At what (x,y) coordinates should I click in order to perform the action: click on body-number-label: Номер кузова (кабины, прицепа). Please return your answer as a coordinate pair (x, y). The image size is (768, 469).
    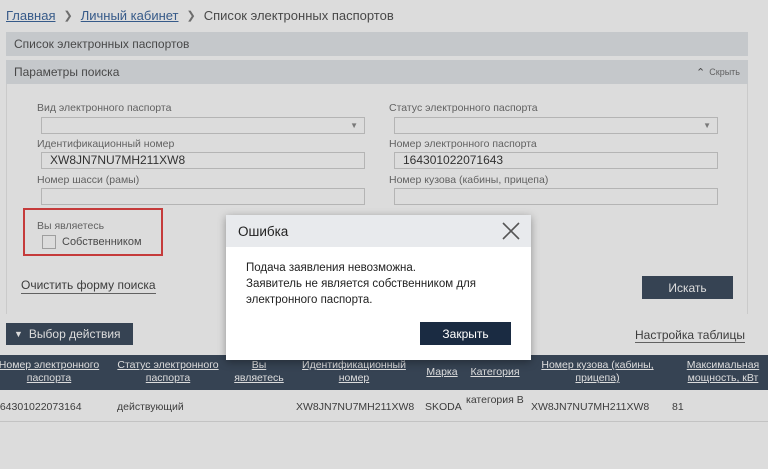
    Looking at the image, I should click on (469, 180).